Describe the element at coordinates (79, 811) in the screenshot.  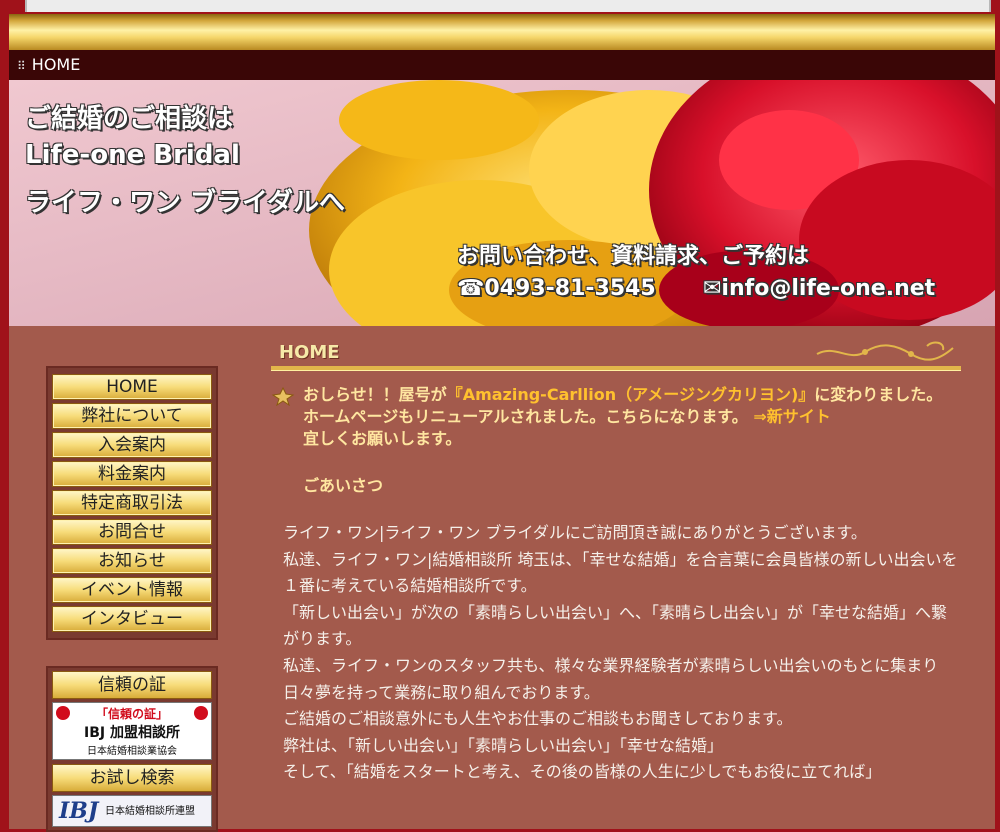
I see `ibj-logo: IBJ` at that location.